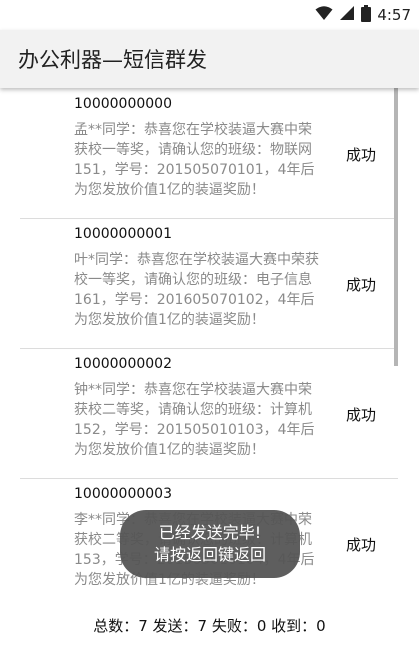  I want to click on status-bar: 4:57, so click(209, 15).